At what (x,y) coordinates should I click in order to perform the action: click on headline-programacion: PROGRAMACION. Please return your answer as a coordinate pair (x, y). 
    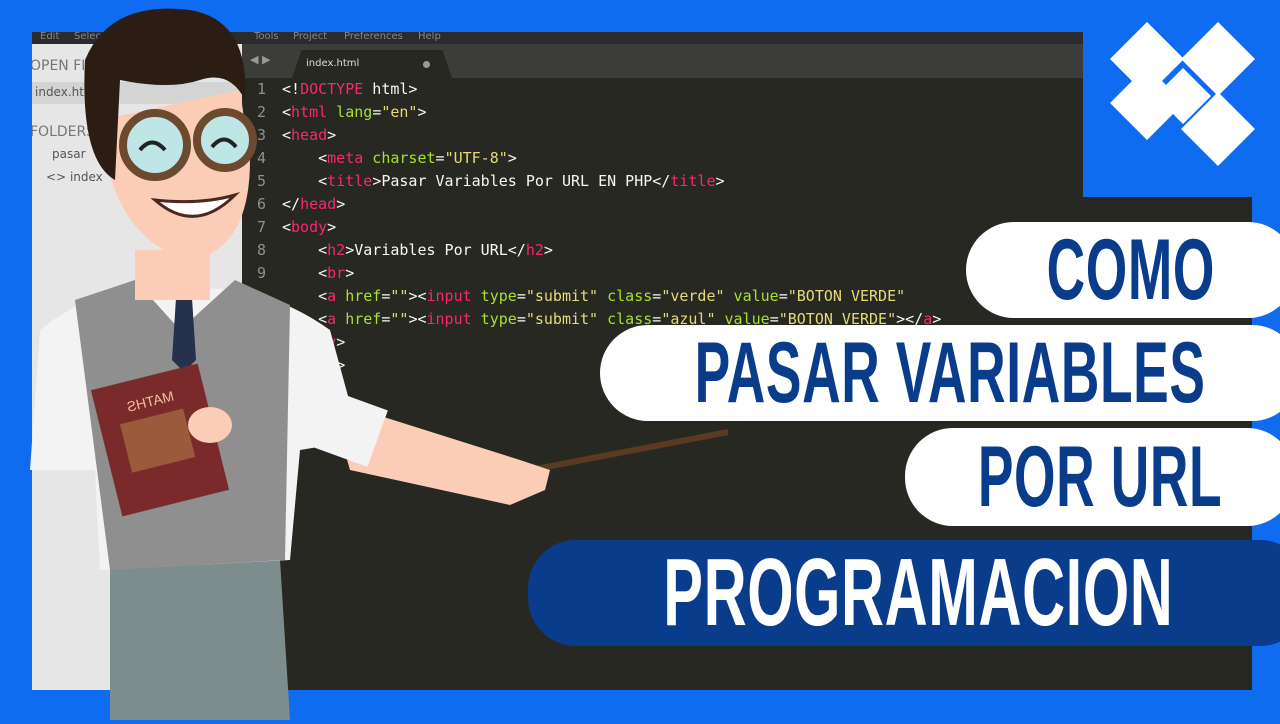
    Looking at the image, I should click on (904, 592).